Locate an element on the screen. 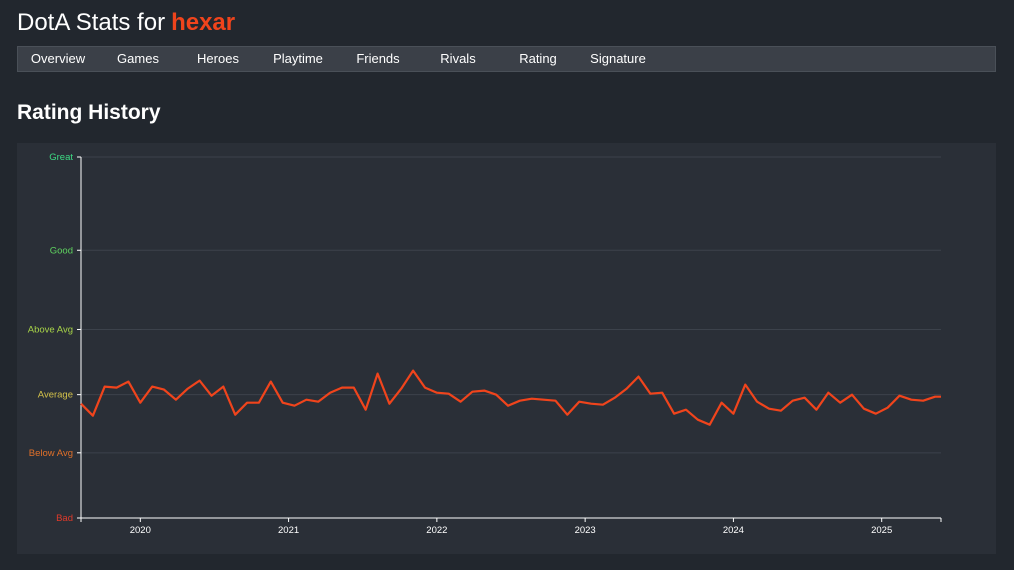  y-tick-label: Average is located at coordinates (55, 395).